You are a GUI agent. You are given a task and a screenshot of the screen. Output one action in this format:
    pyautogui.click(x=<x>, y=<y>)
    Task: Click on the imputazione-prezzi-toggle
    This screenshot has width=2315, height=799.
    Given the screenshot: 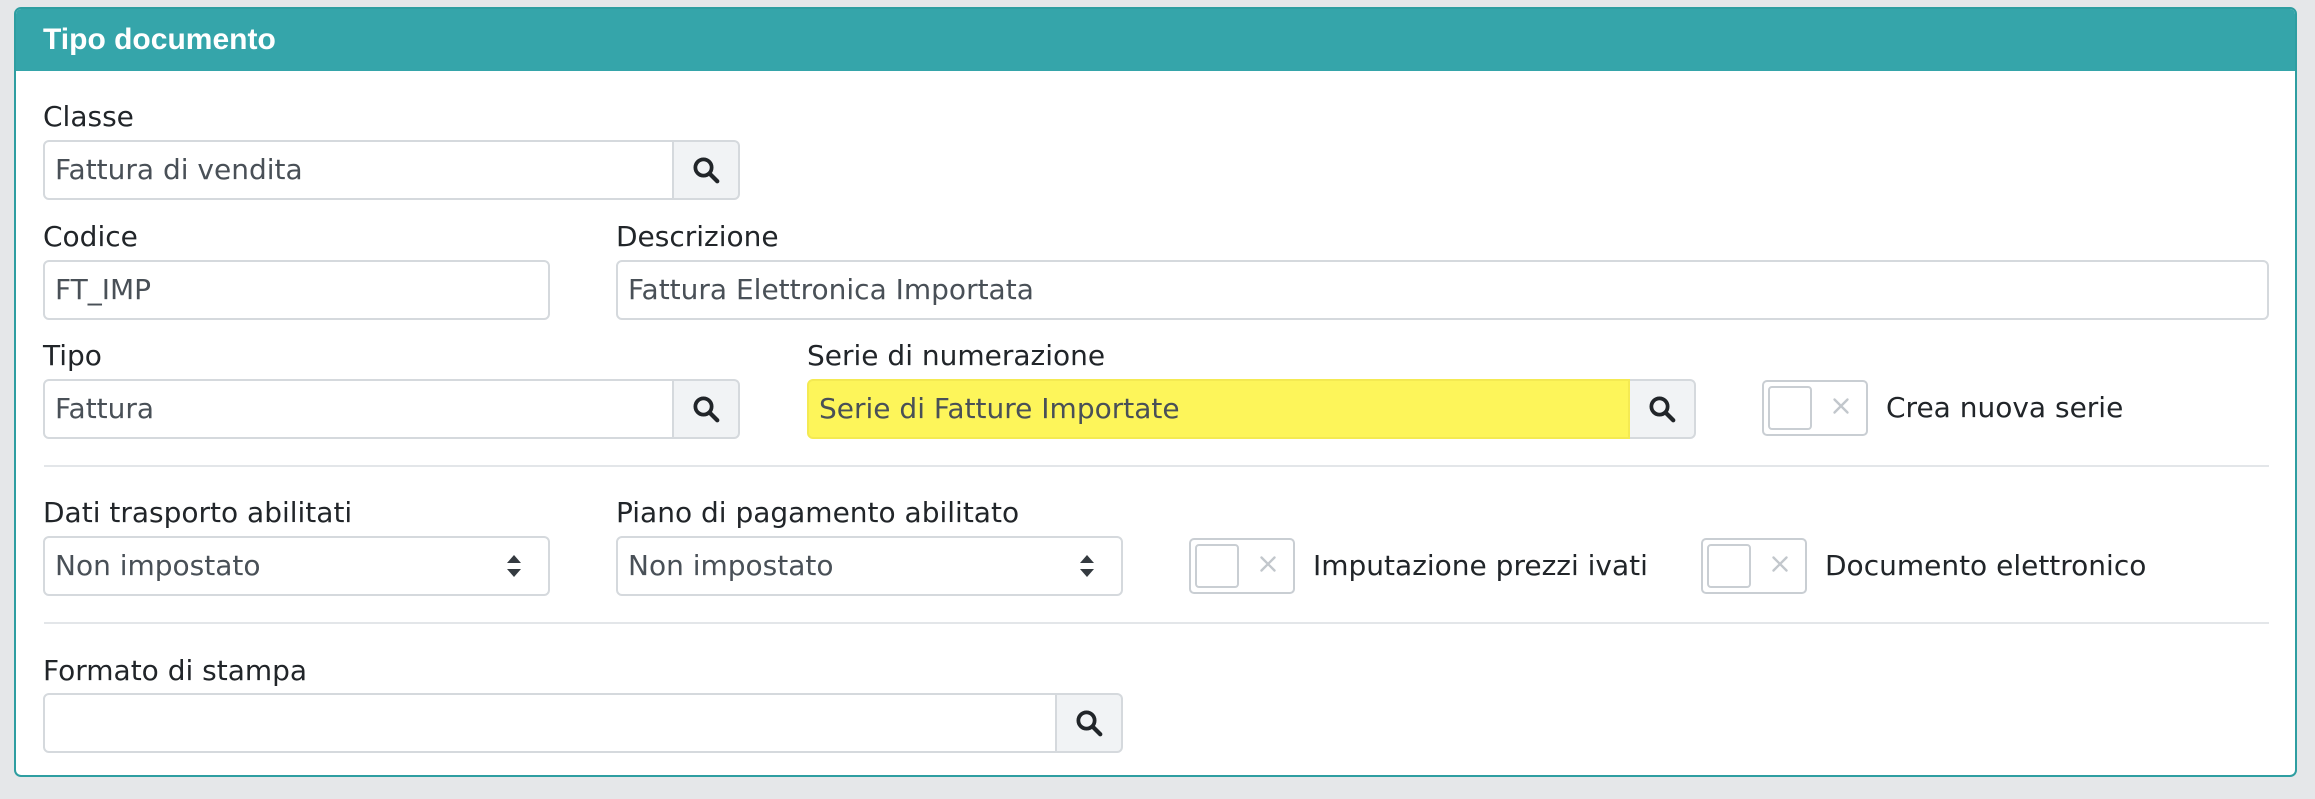 What is the action you would take?
    pyautogui.click(x=1242, y=566)
    